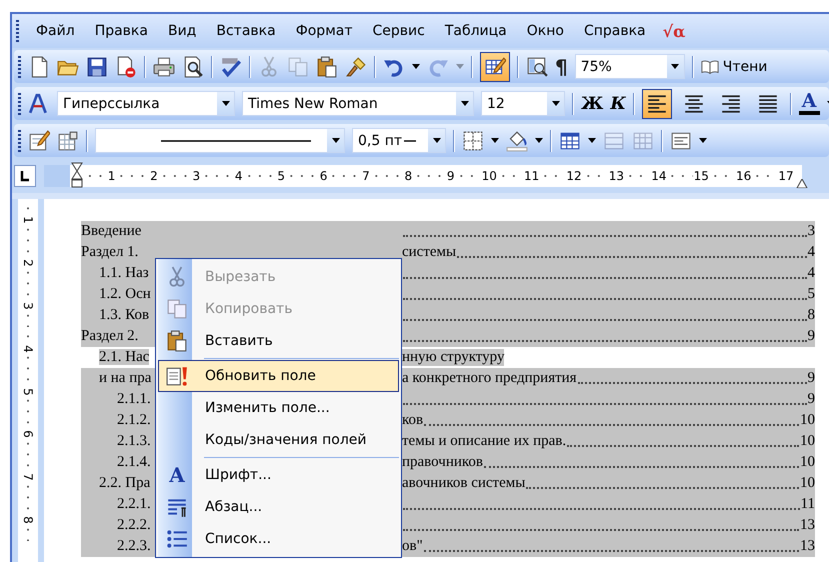  I want to click on menu-item: Справка, so click(614, 31).